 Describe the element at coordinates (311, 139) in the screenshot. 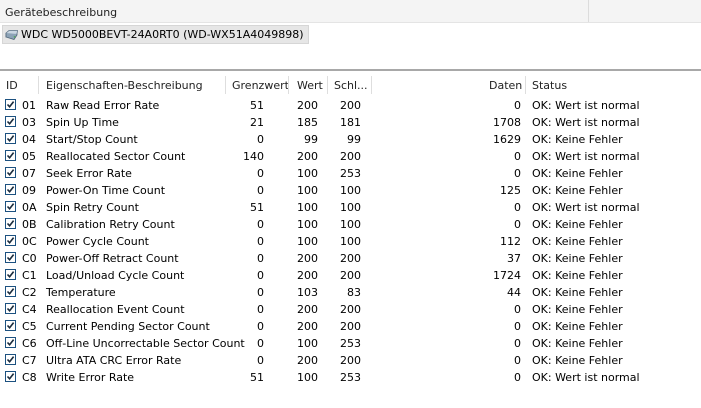

I see `attribute-value: 99` at that location.